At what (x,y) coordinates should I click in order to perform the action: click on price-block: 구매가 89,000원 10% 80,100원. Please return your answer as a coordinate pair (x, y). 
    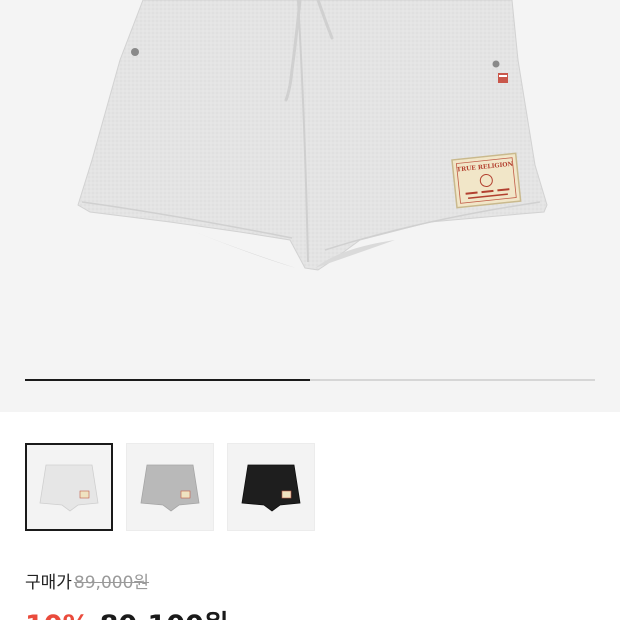
    Looking at the image, I should click on (127, 594).